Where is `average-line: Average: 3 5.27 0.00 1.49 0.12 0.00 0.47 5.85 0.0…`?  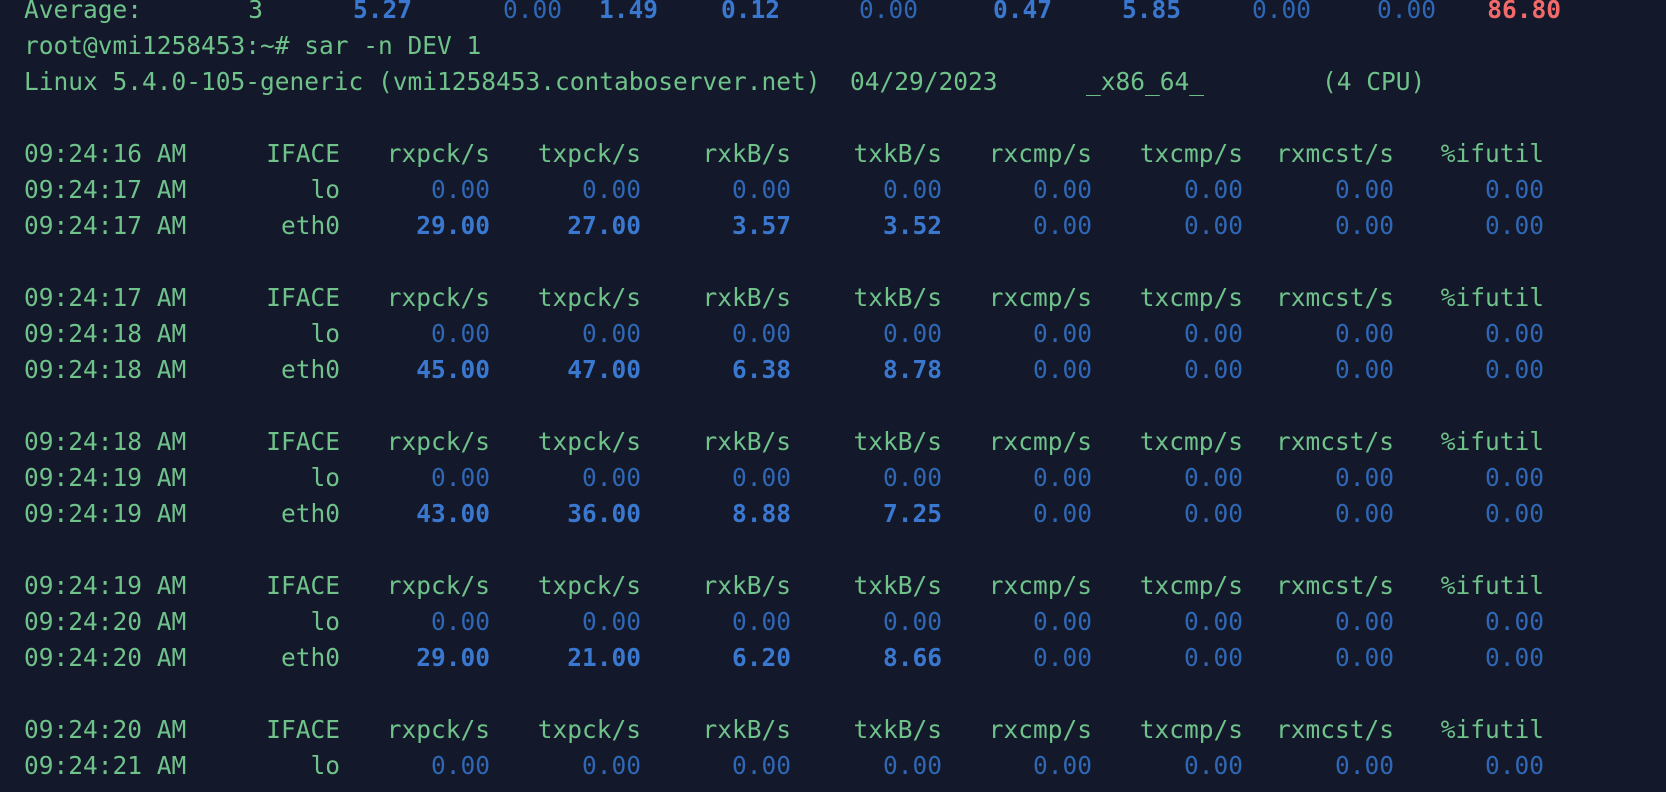
average-line: Average: 3 5.27 0.00 1.49 0.12 0.00 0.47 5.85 0.0… is located at coordinates (833, 14).